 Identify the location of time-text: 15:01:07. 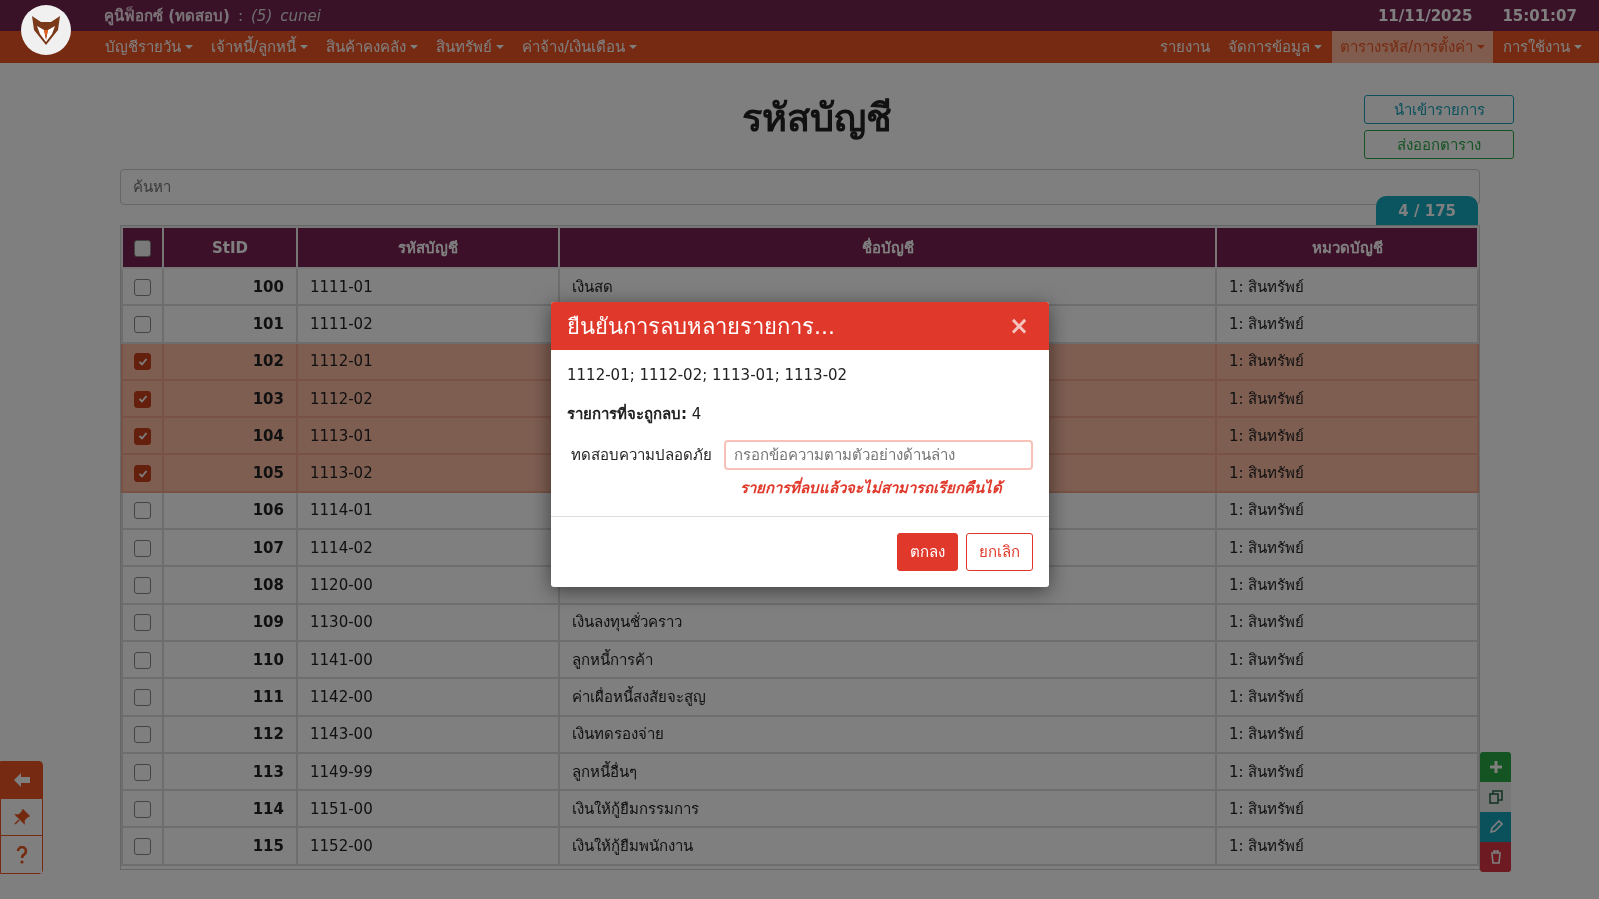
(1539, 15).